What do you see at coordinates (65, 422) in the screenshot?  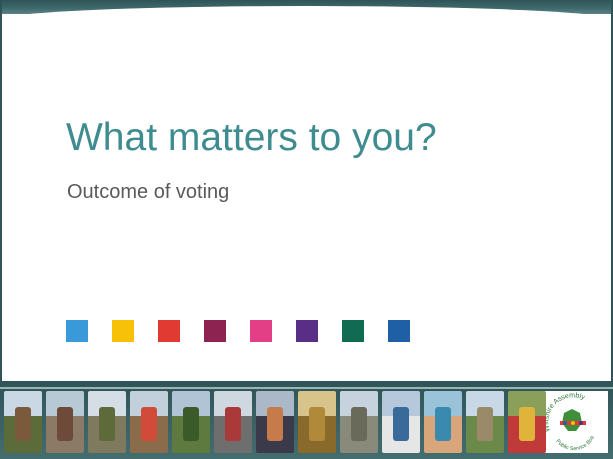 I see `street-view-photo` at bounding box center [65, 422].